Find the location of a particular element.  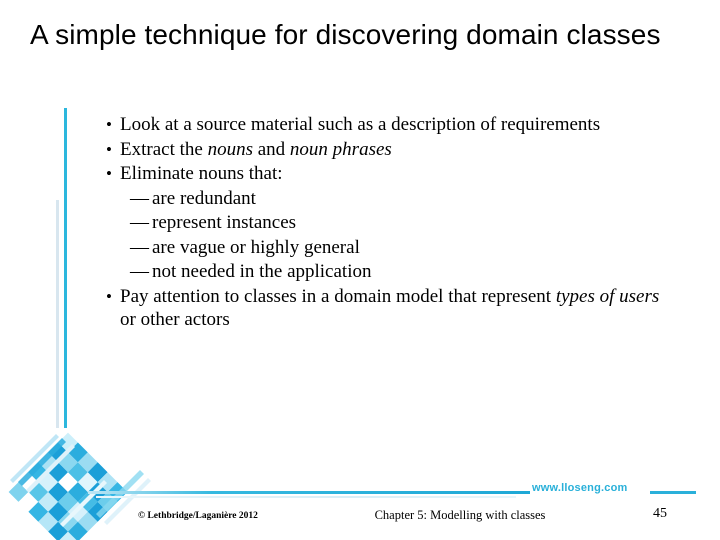

chapter-label: Chapter 5: Modelling with classes is located at coordinates (460, 515).